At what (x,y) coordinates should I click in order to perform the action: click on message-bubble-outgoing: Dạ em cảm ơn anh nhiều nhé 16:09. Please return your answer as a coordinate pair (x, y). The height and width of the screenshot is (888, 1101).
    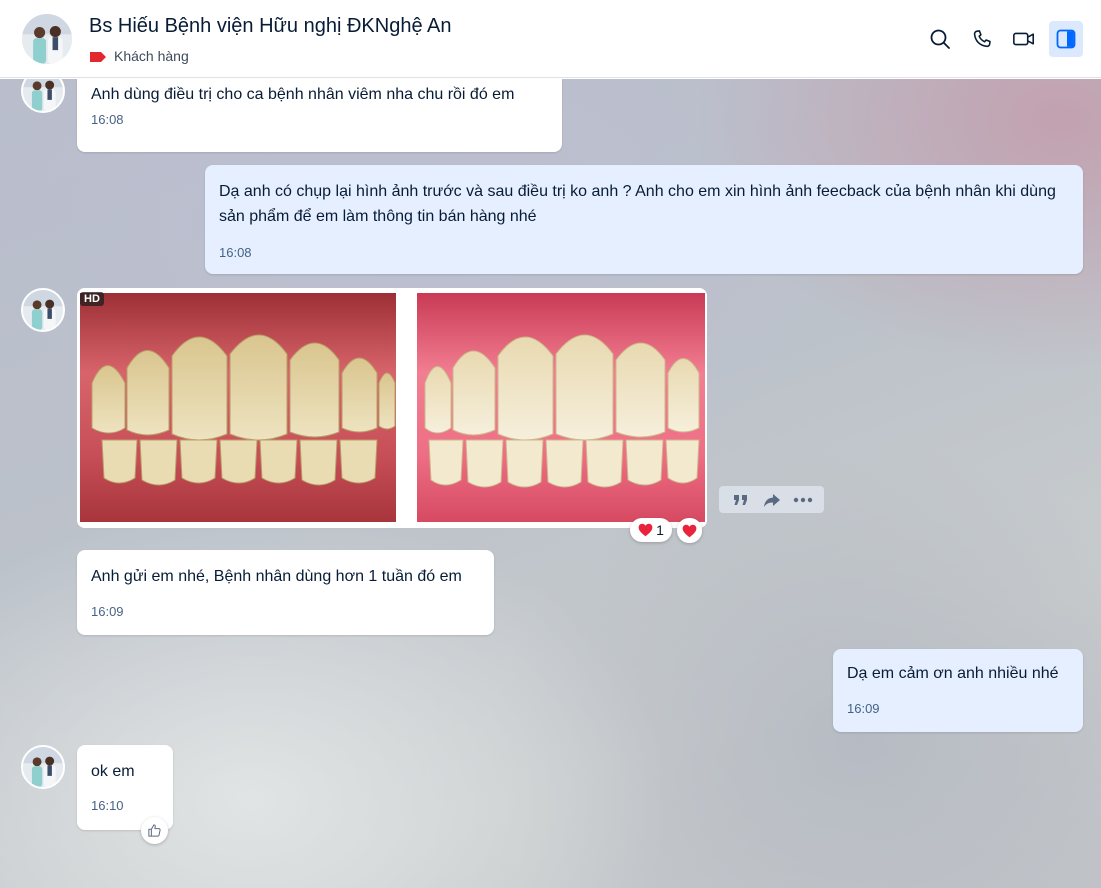
    Looking at the image, I should click on (958, 690).